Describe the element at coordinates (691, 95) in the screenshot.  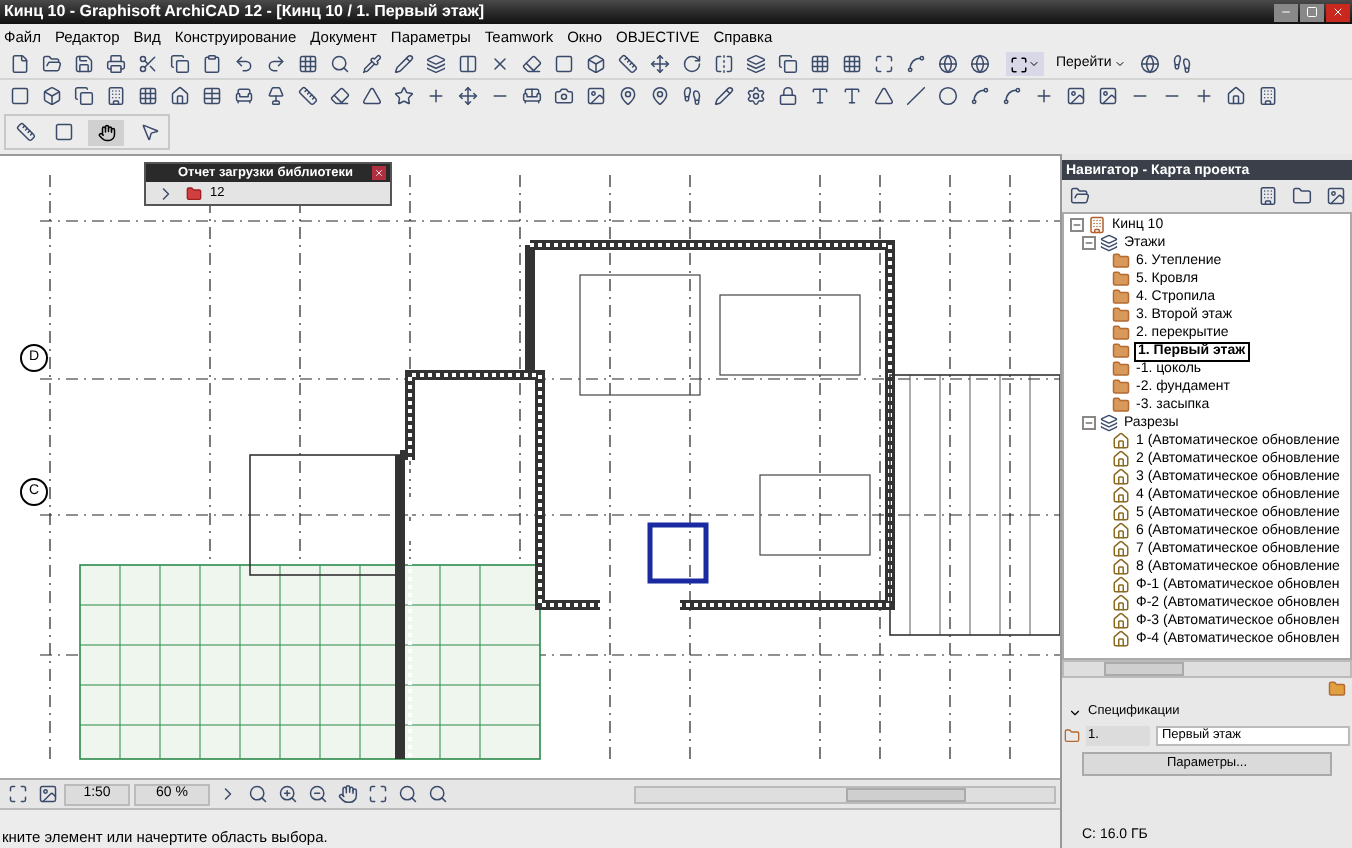
I see `steps-icon` at that location.